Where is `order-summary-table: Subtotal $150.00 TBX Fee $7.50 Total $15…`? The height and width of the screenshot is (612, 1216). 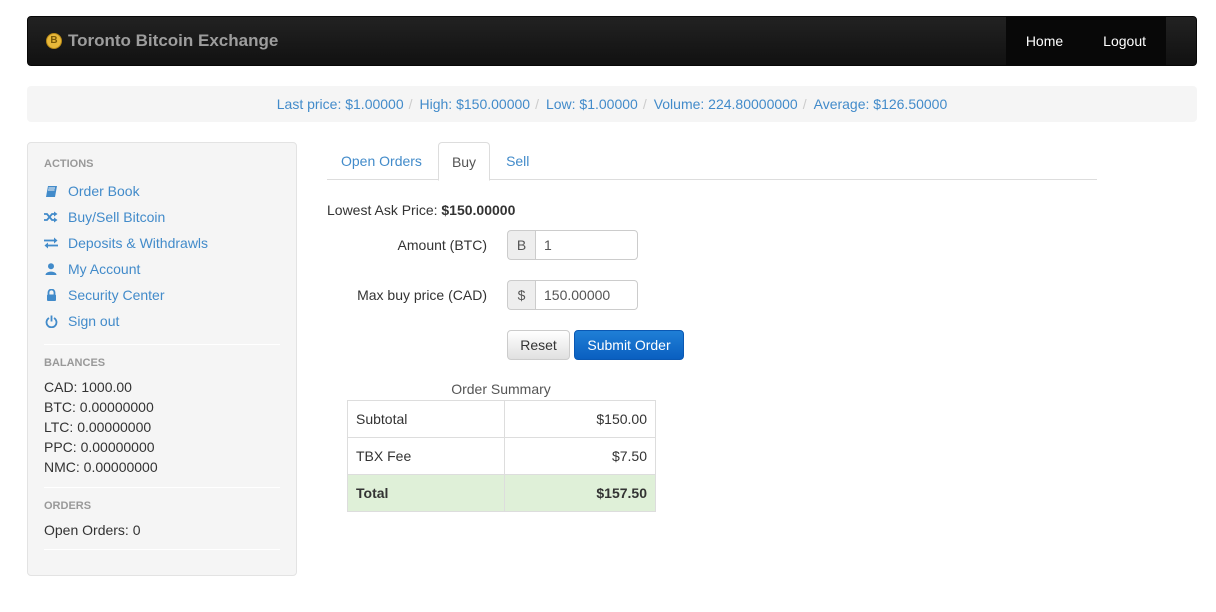 order-summary-table: Subtotal $150.00 TBX Fee $7.50 Total $15… is located at coordinates (501, 456).